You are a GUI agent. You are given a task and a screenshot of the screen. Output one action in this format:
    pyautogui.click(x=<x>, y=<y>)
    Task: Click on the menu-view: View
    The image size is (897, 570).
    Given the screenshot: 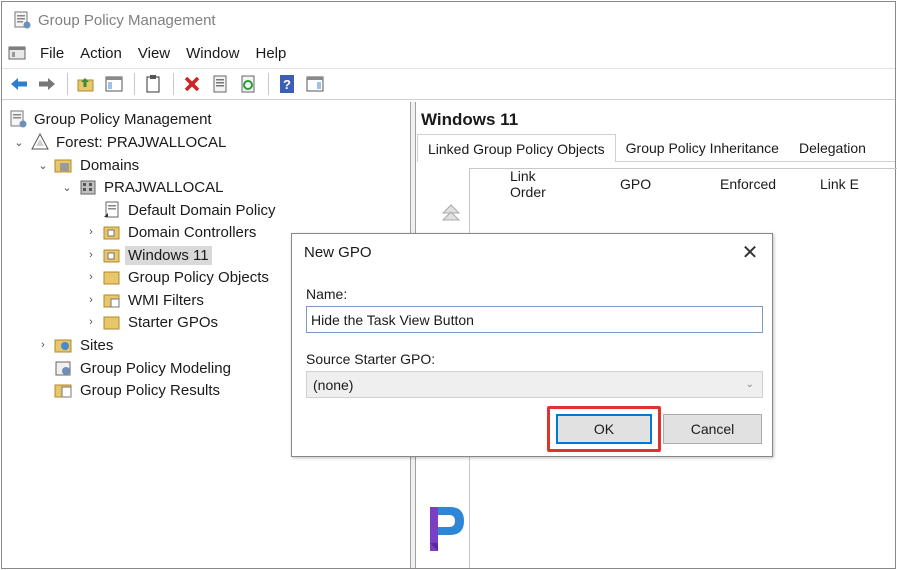 What is the action you would take?
    pyautogui.click(x=156, y=53)
    